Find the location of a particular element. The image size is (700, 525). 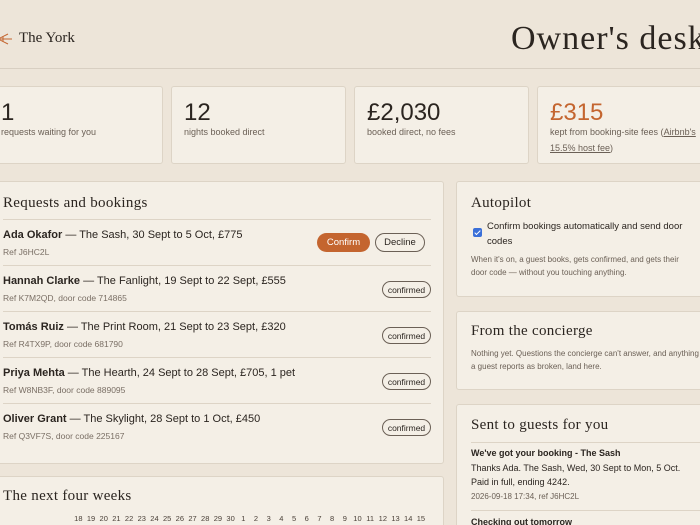

calendar-day-label: 19 is located at coordinates (91, 518).